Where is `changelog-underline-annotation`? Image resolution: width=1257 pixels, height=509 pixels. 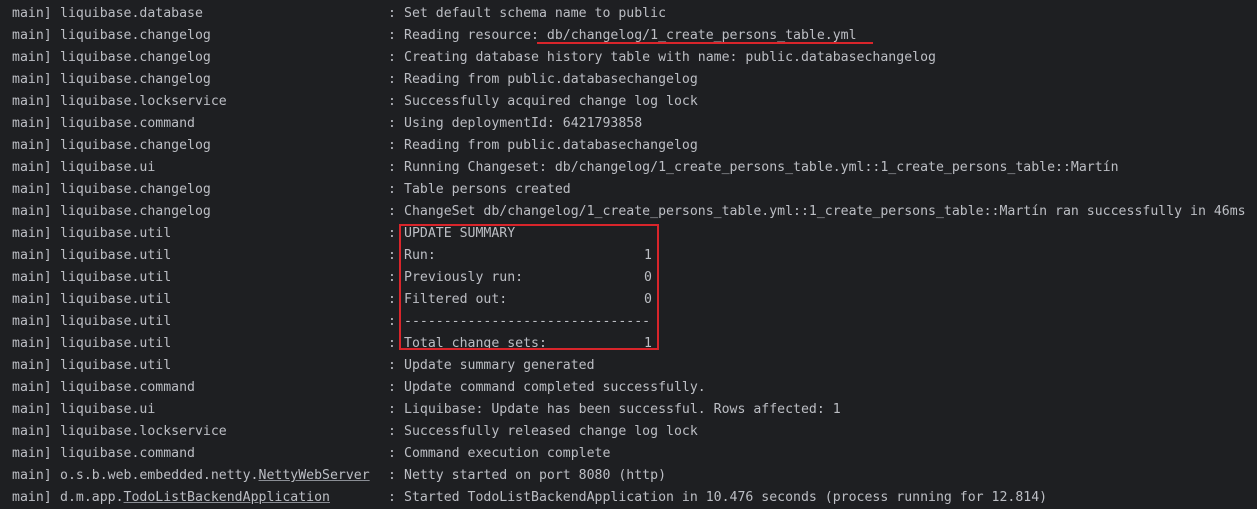 changelog-underline-annotation is located at coordinates (705, 43).